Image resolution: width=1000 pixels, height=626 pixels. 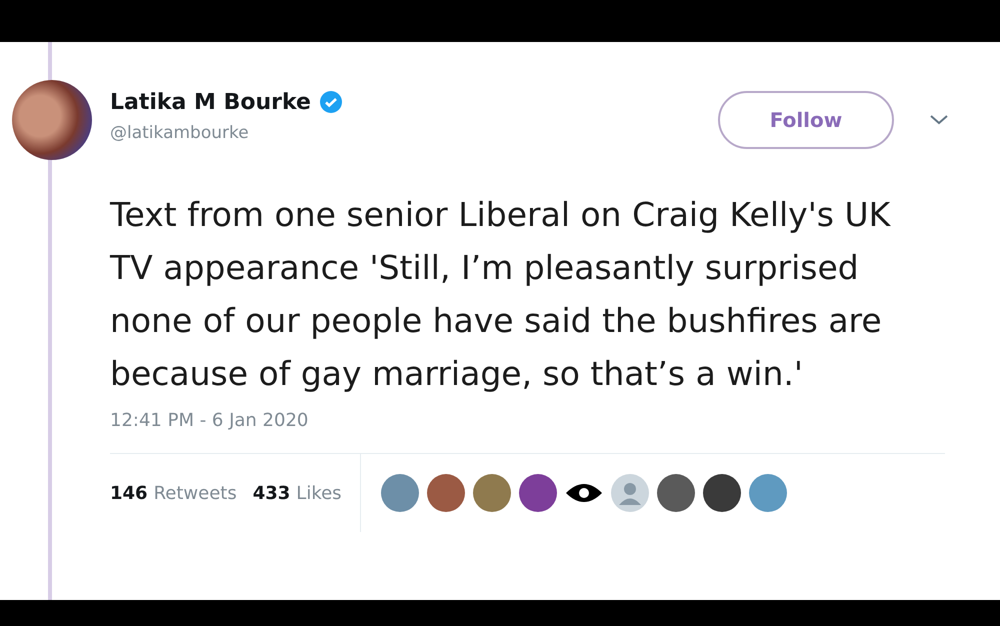 What do you see at coordinates (939, 120) in the screenshot?
I see `chevron-down-icon` at bounding box center [939, 120].